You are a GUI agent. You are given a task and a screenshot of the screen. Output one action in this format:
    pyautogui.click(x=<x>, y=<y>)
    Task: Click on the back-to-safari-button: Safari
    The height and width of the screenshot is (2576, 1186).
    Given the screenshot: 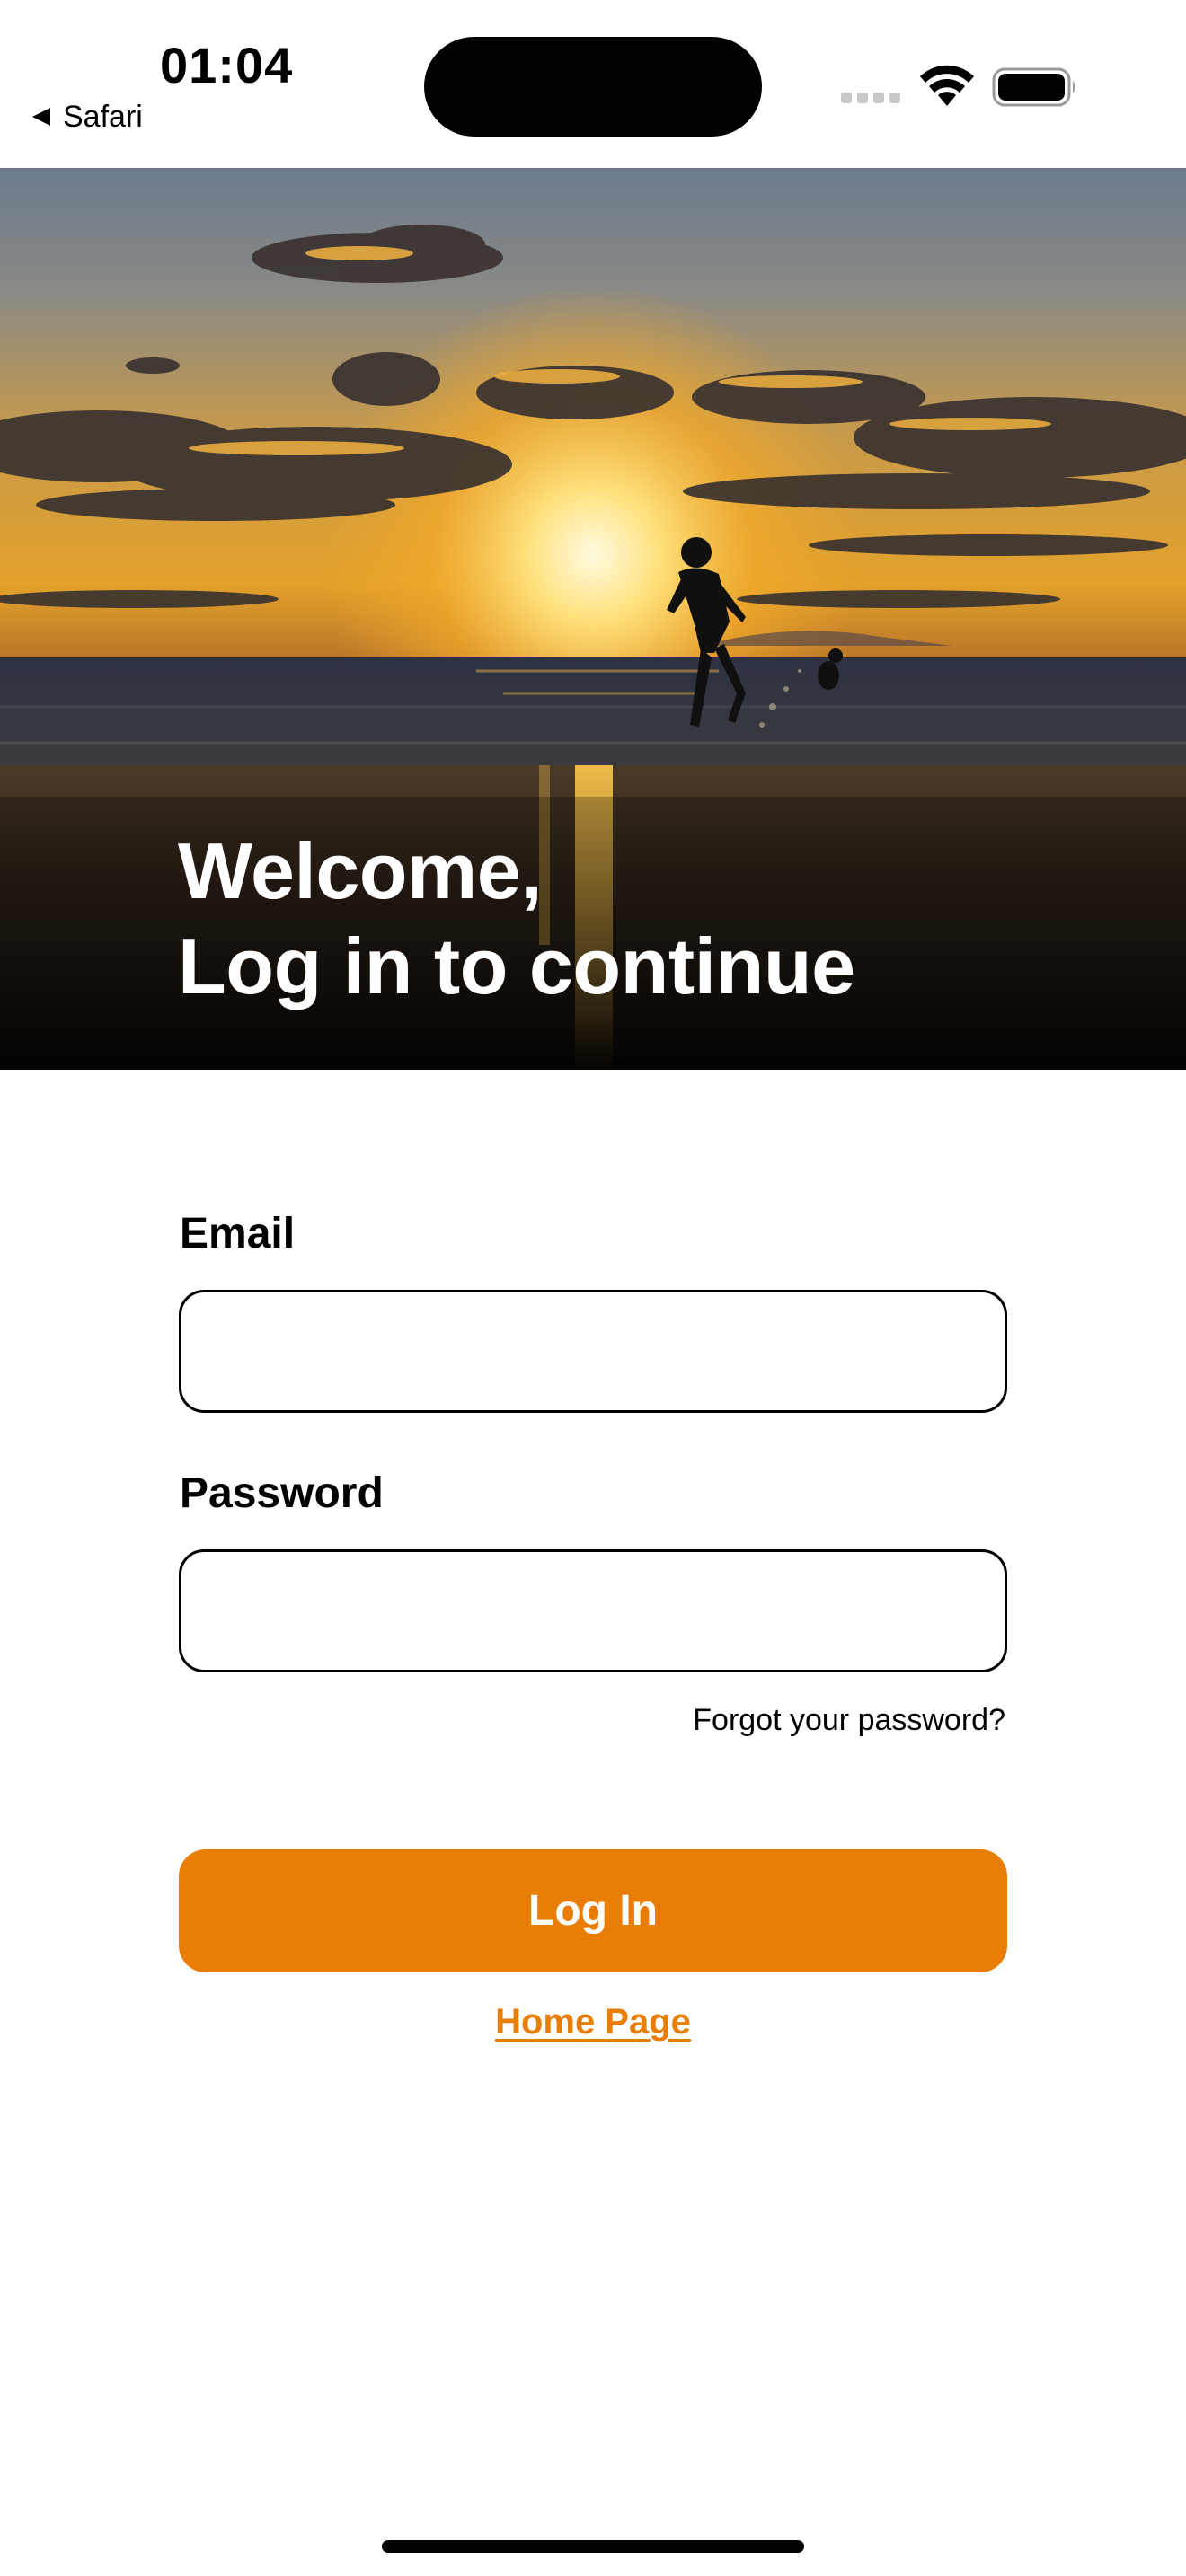 What is the action you would take?
    pyautogui.click(x=87, y=117)
    